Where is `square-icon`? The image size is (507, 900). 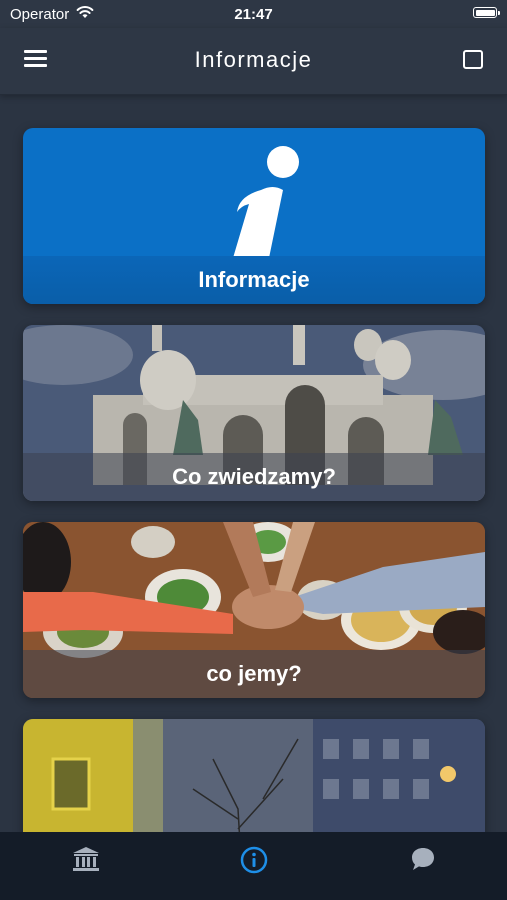 square-icon is located at coordinates (473, 59).